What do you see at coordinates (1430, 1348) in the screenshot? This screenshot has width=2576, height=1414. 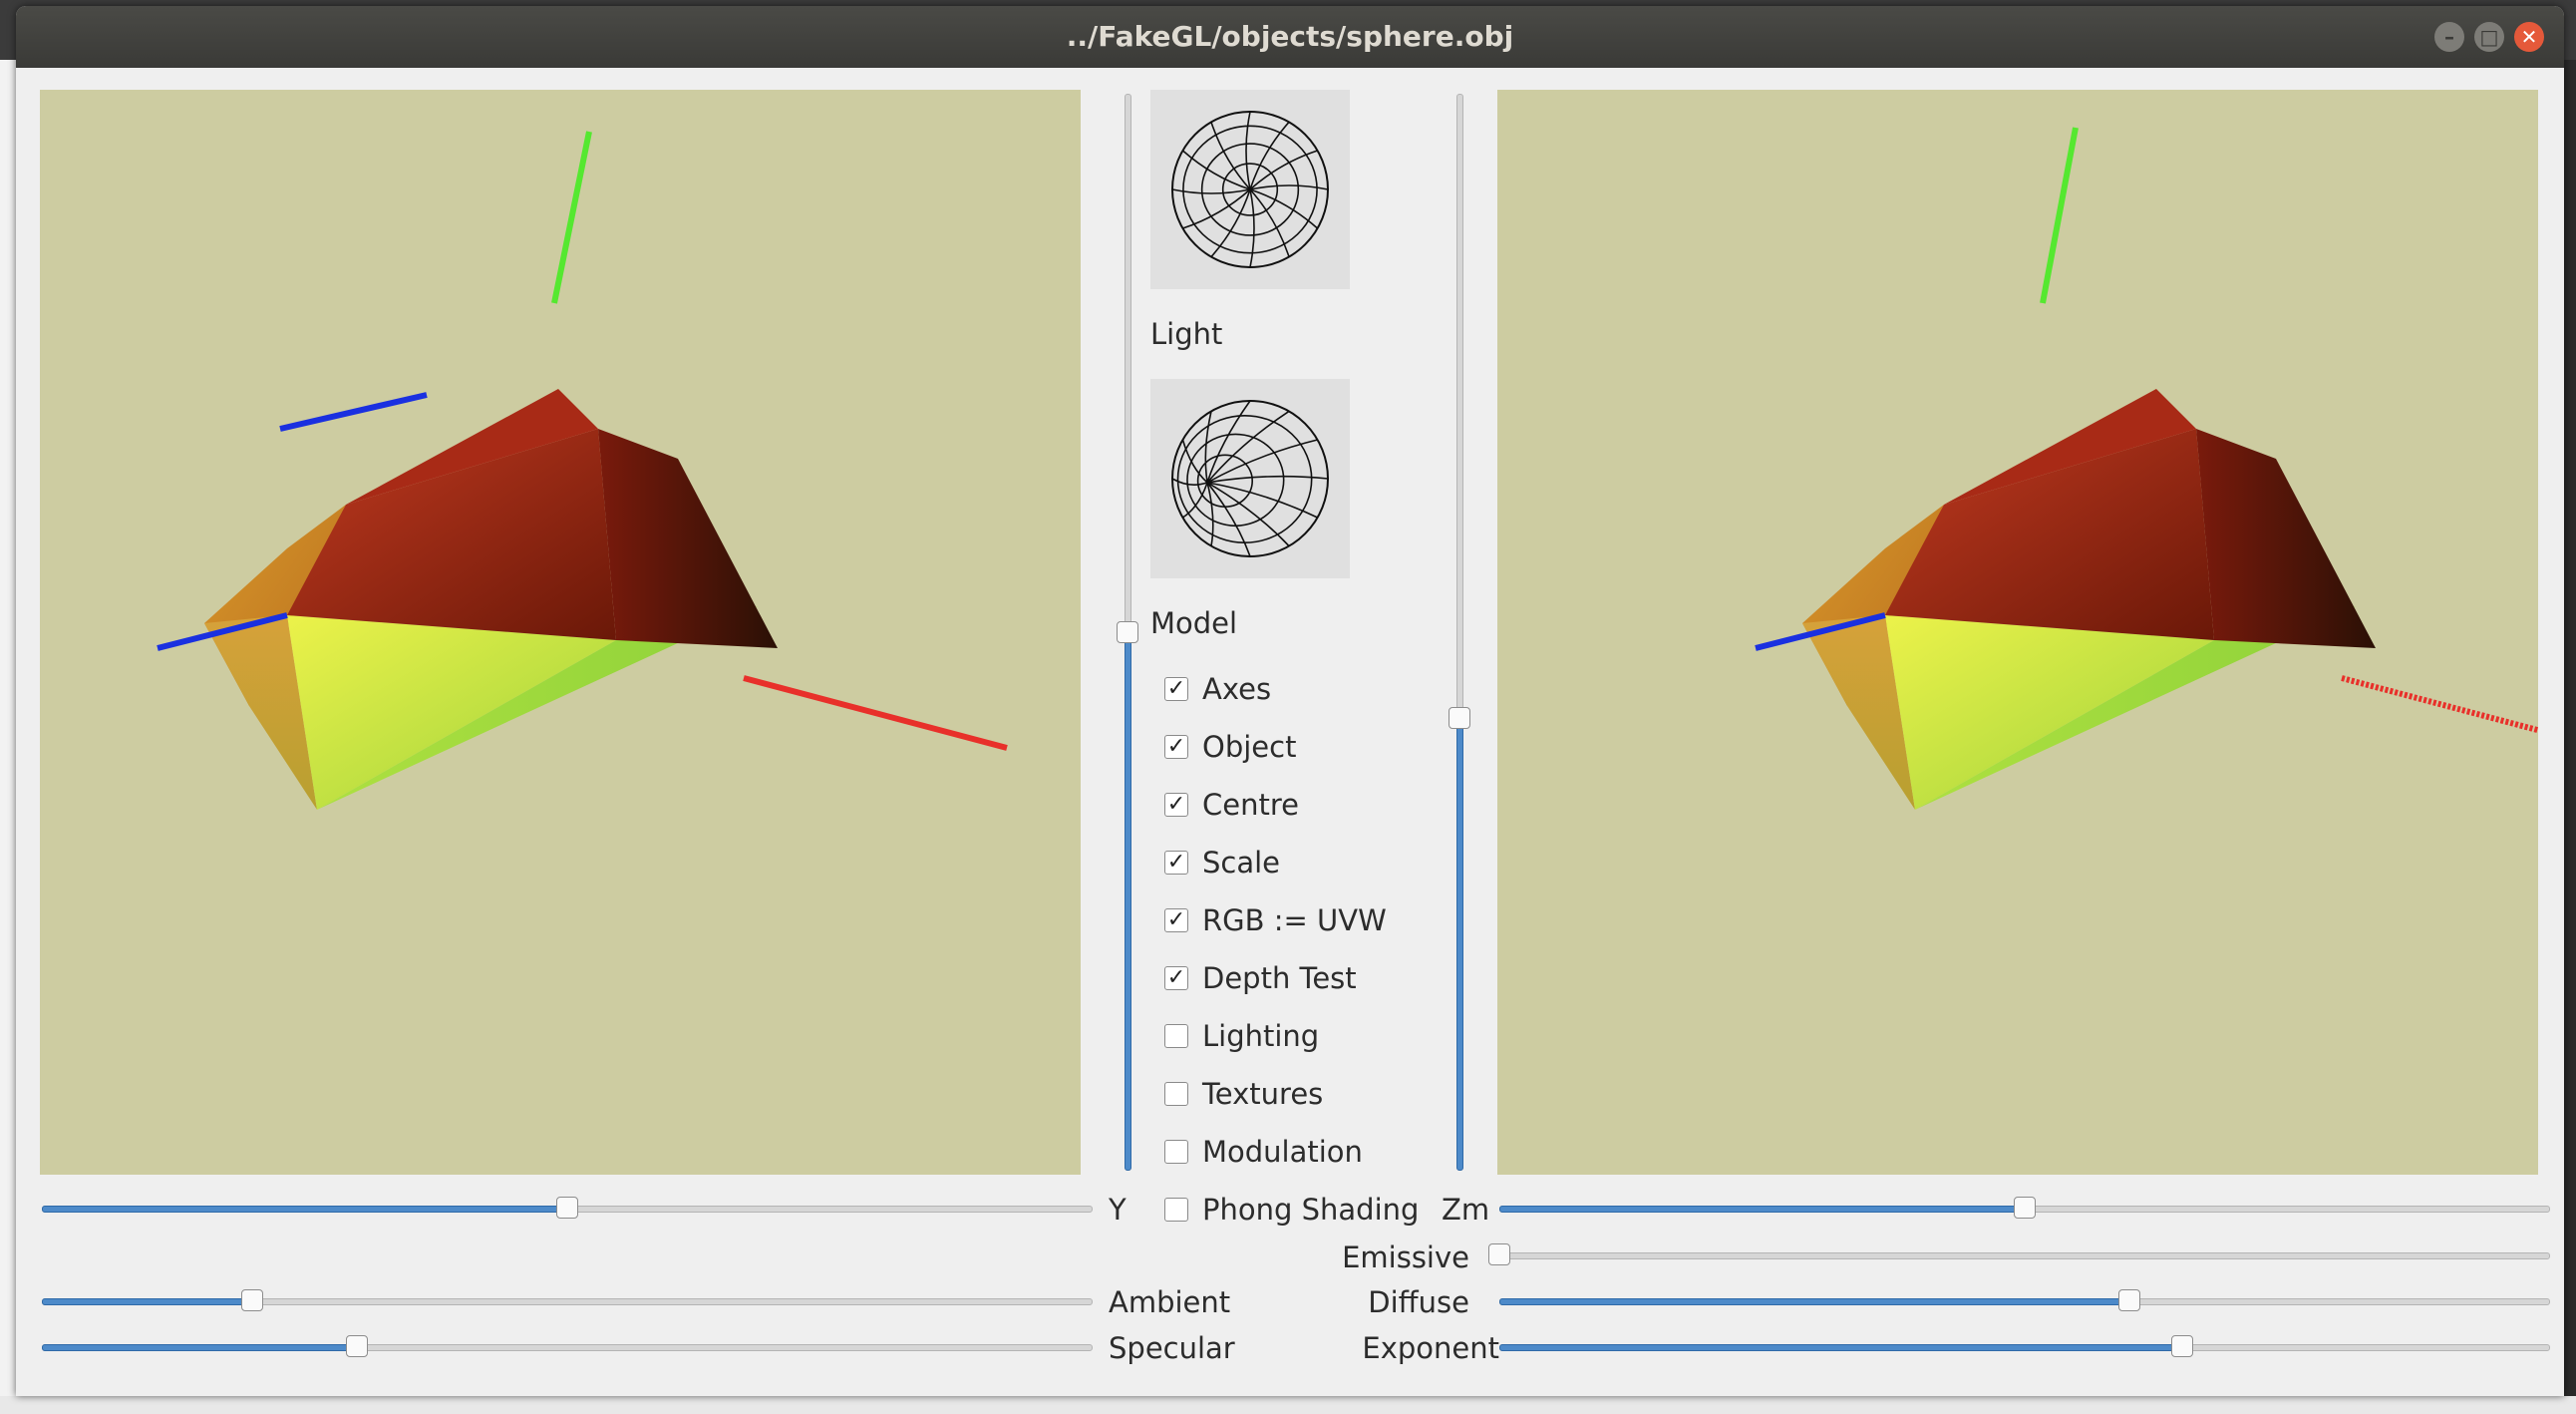 I see `exponent-slider-label: Exponent` at bounding box center [1430, 1348].